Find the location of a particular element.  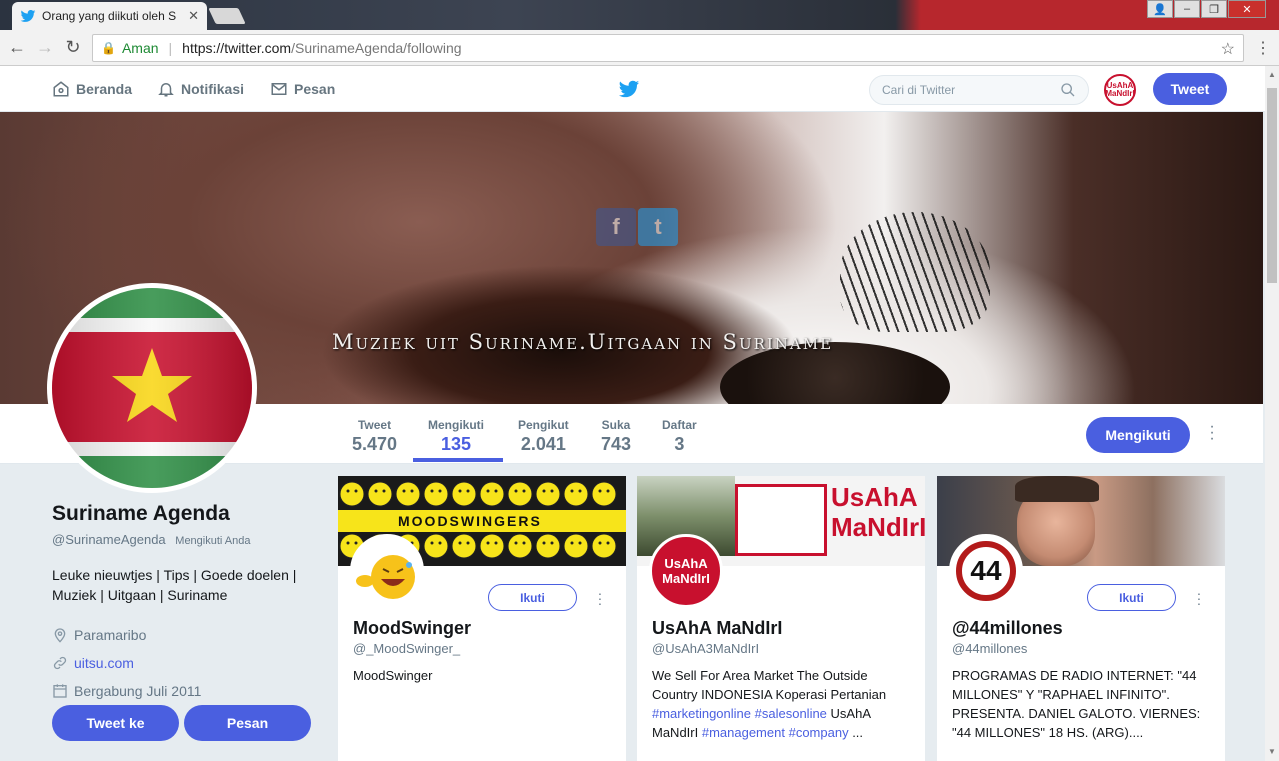

scroll-up-icon: ▲ is located at coordinates (1272, 75).